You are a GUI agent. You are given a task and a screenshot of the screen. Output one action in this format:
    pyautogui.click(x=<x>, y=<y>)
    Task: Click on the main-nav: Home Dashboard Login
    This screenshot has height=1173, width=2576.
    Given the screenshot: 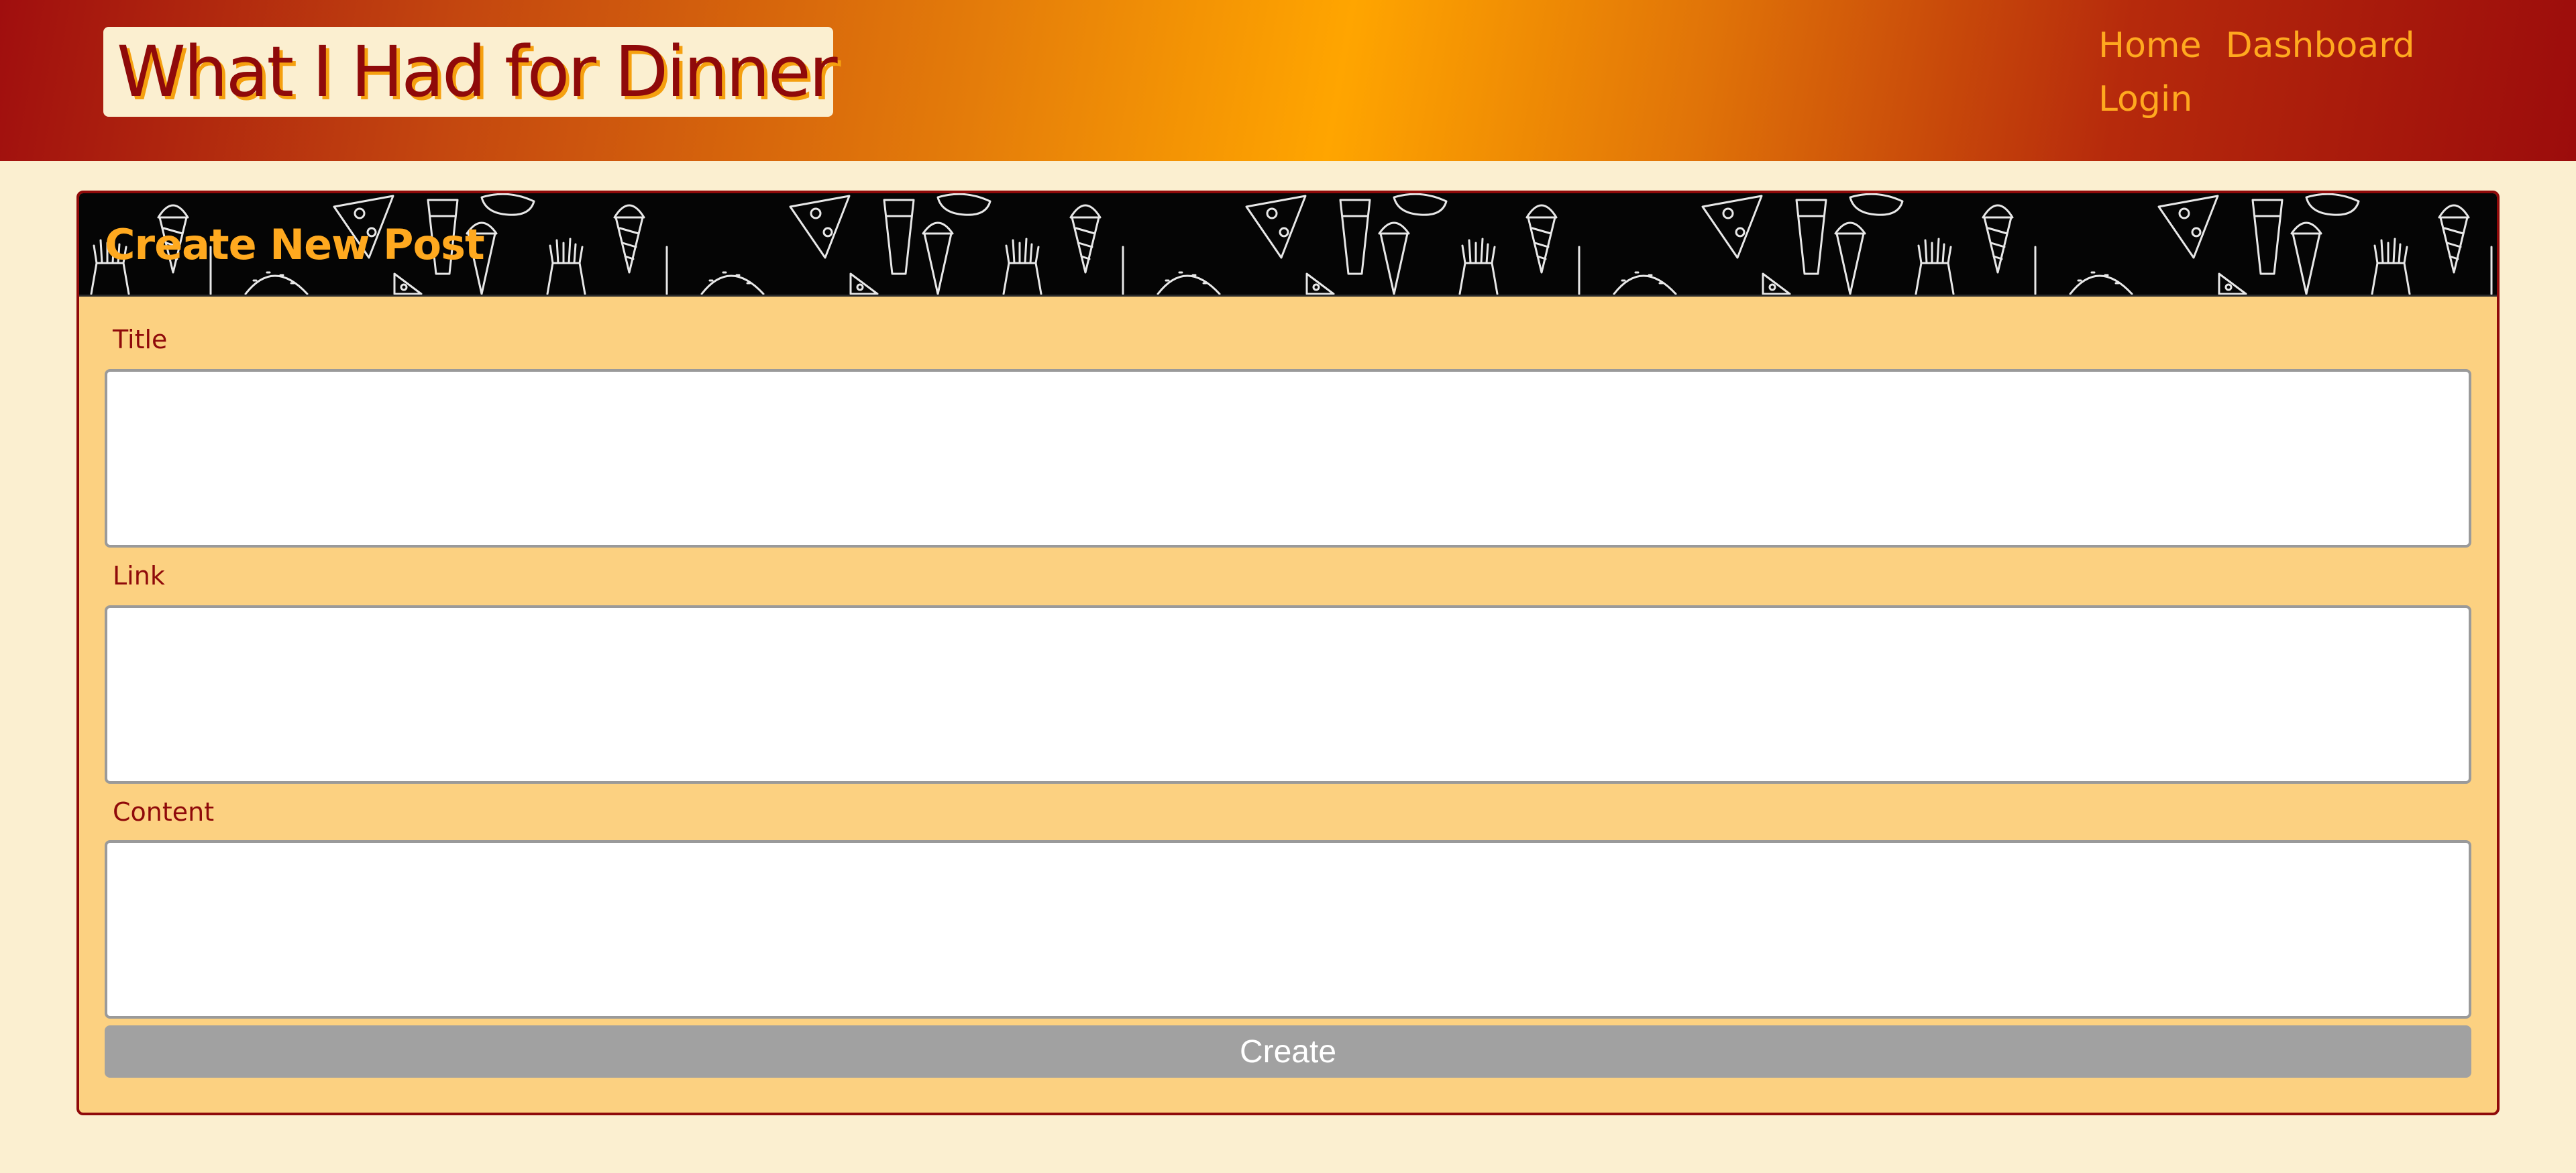 What is the action you would take?
    pyautogui.click(x=2299, y=72)
    